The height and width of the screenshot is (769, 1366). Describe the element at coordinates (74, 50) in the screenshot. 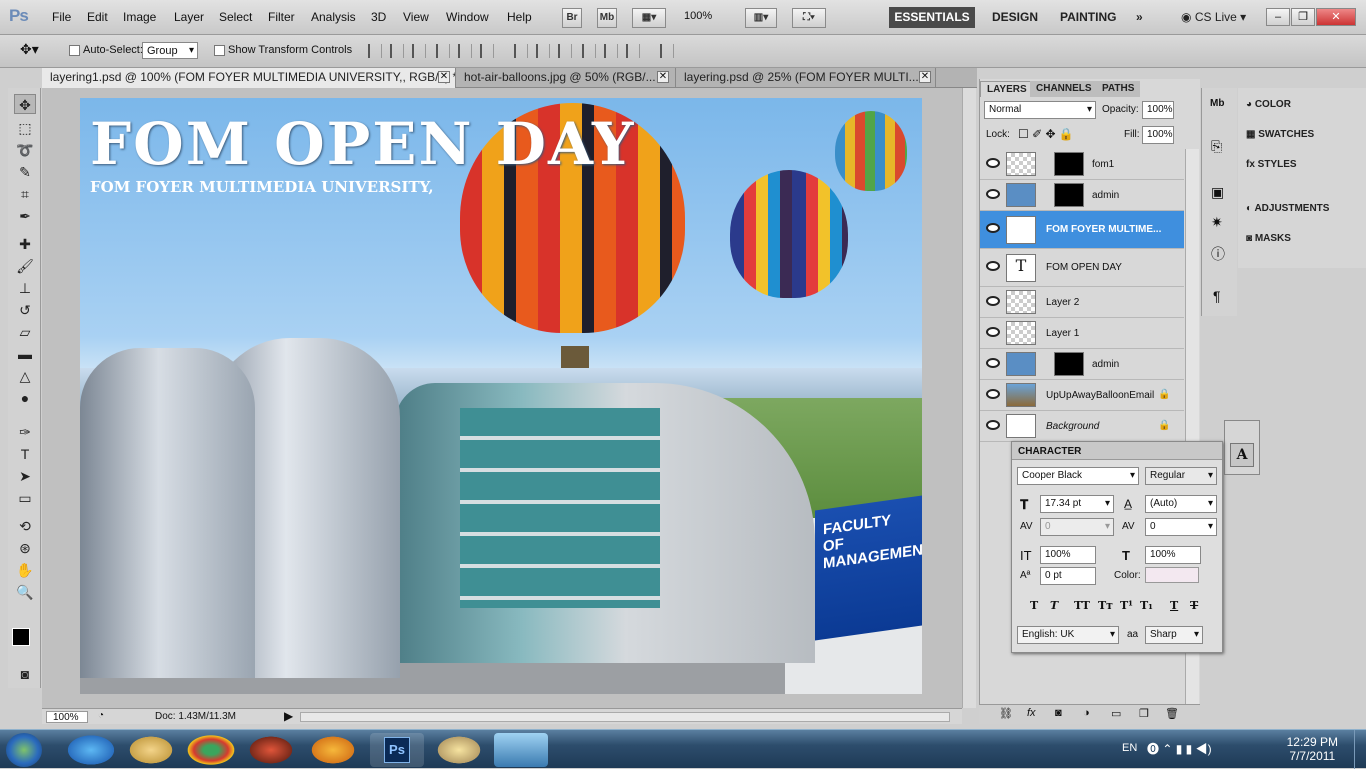

I see `autoselect-checkbox` at that location.